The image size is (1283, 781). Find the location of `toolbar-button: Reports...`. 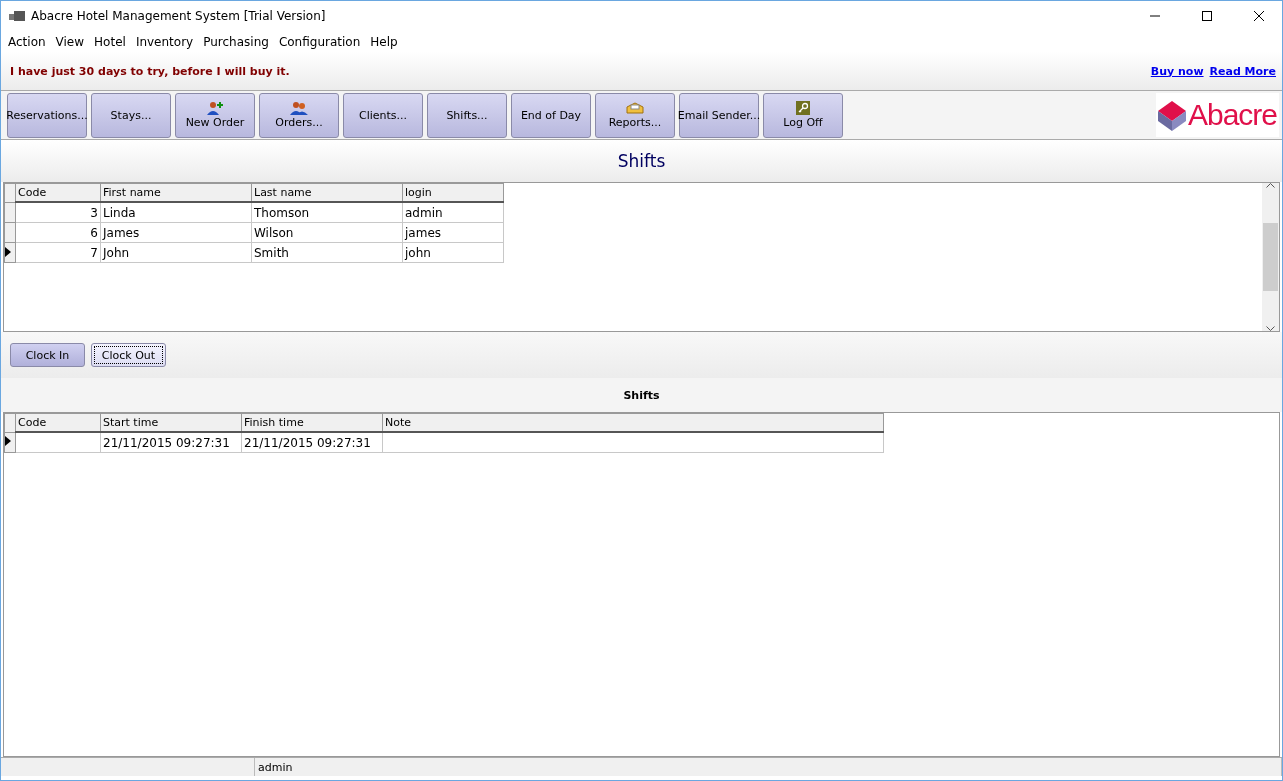

toolbar-button: Reports... is located at coordinates (635, 115).